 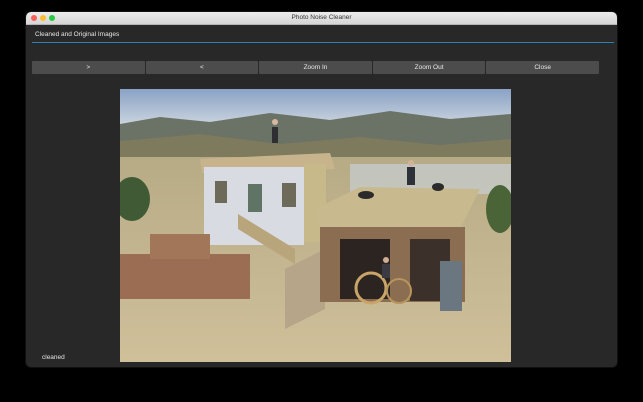 I want to click on zoom-out-button: Zoom Out, so click(x=429, y=67).